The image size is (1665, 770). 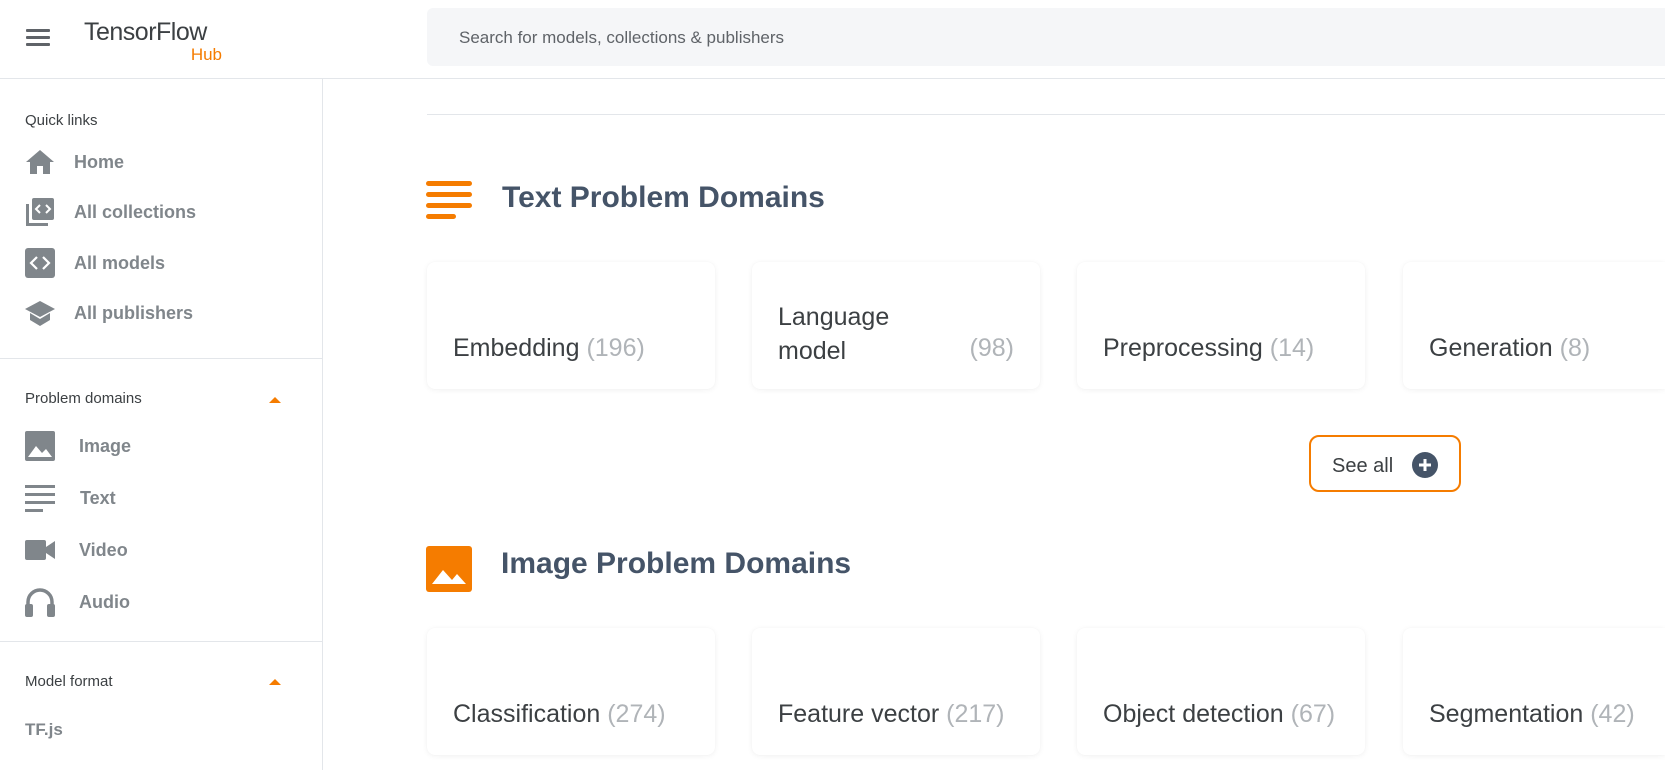 What do you see at coordinates (44, 730) in the screenshot?
I see `sidebar-item-tfjs: TF.js` at bounding box center [44, 730].